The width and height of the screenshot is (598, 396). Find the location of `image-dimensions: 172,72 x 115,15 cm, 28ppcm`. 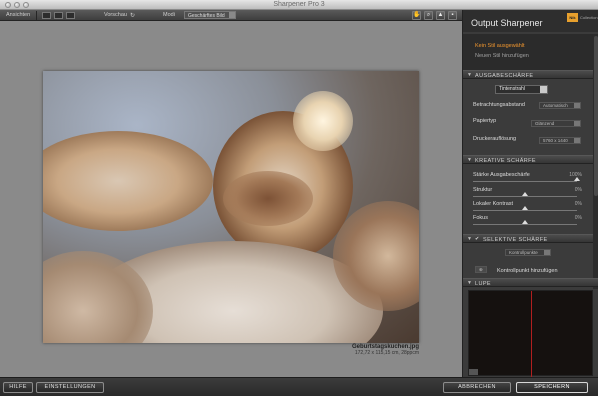

image-dimensions: 172,72 x 115,15 cm, 28ppcm is located at coordinates (386, 353).